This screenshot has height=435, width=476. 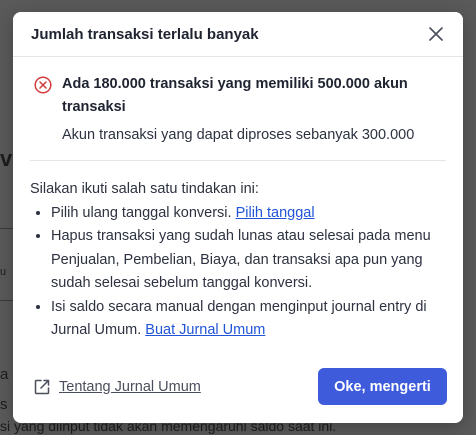 What do you see at coordinates (275, 213) in the screenshot?
I see `pick-date-link: Pilih tanggal` at bounding box center [275, 213].